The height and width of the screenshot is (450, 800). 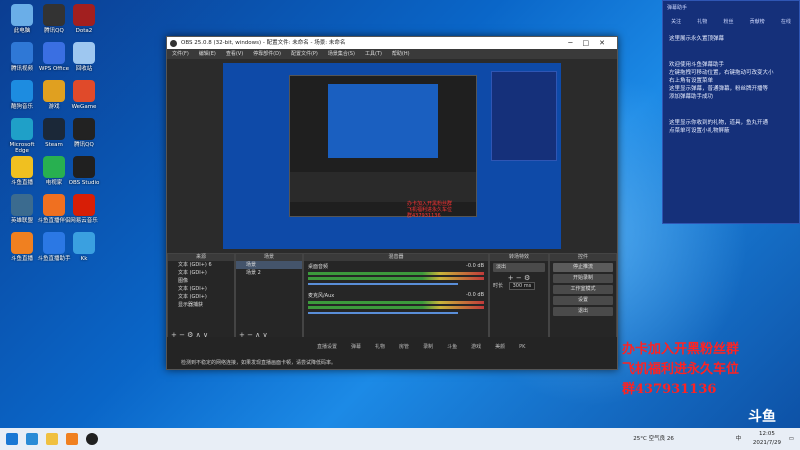 I want to click on control-button: 开始录制, so click(x=583, y=278).